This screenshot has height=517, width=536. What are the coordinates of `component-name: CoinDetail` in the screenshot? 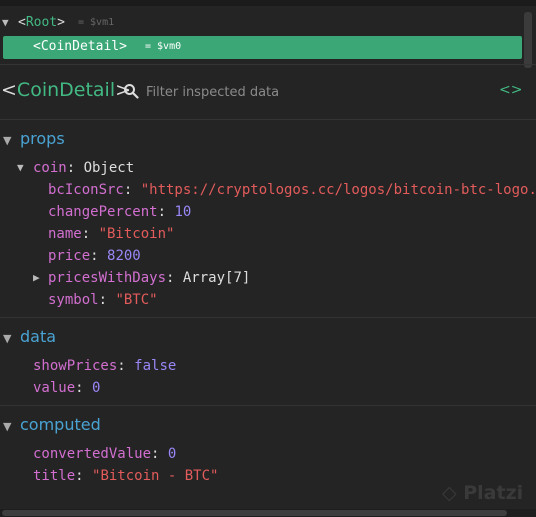 It's located at (66, 90).